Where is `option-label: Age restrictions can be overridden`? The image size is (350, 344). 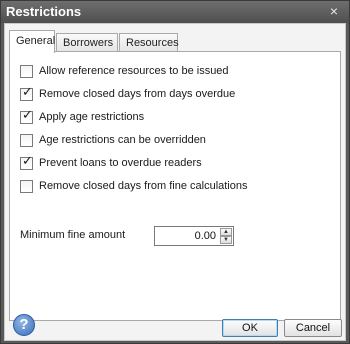 option-label: Age restrictions can be overridden is located at coordinates (122, 140).